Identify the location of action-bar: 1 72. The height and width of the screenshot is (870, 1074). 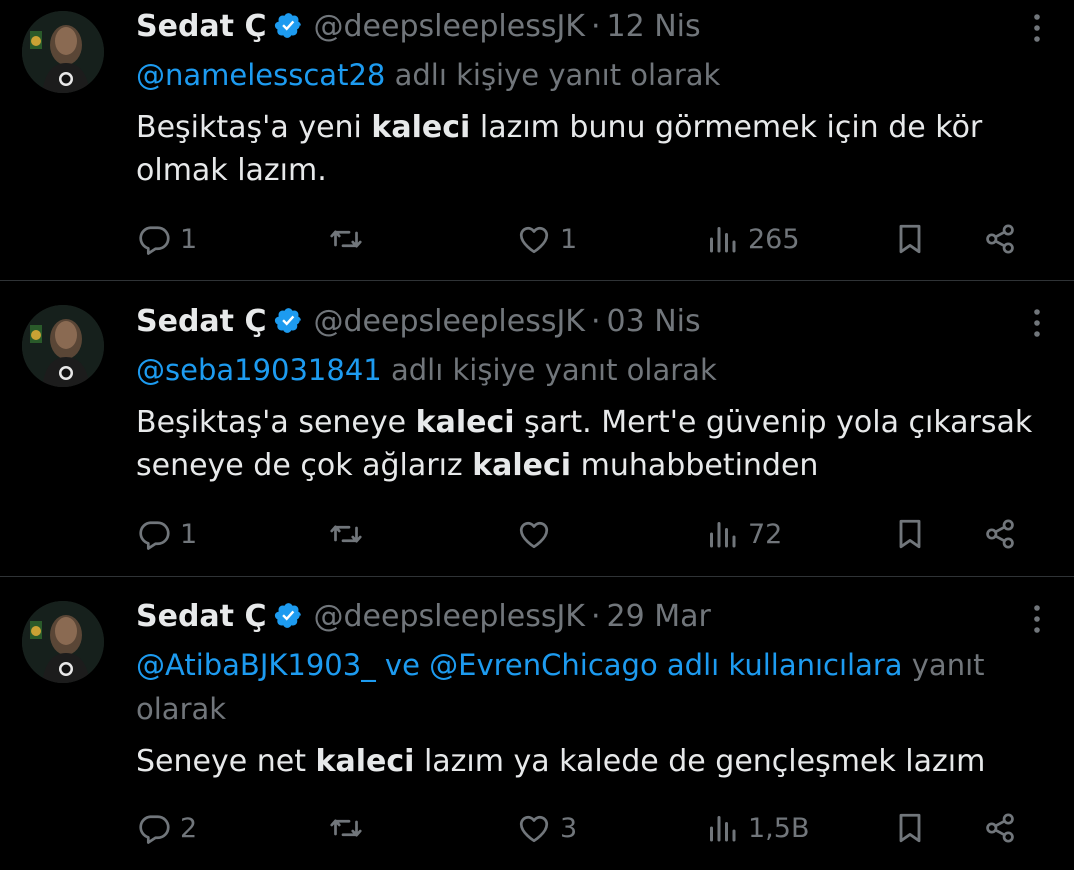
(586, 534).